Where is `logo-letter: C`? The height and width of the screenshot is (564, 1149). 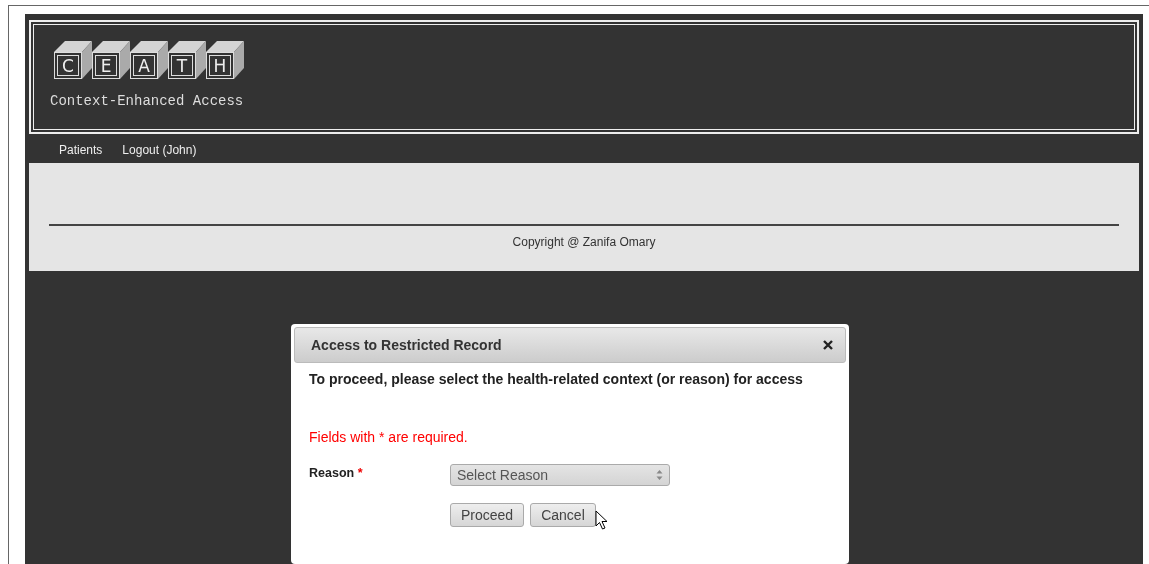 logo-letter: C is located at coordinates (73, 60).